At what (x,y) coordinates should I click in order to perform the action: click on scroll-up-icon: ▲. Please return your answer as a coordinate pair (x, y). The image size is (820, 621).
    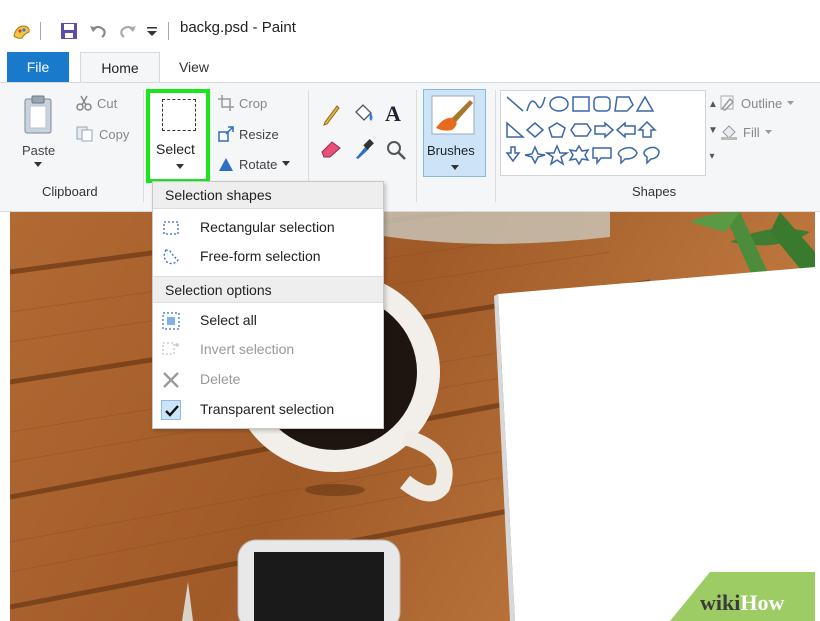
    Looking at the image, I should click on (713, 105).